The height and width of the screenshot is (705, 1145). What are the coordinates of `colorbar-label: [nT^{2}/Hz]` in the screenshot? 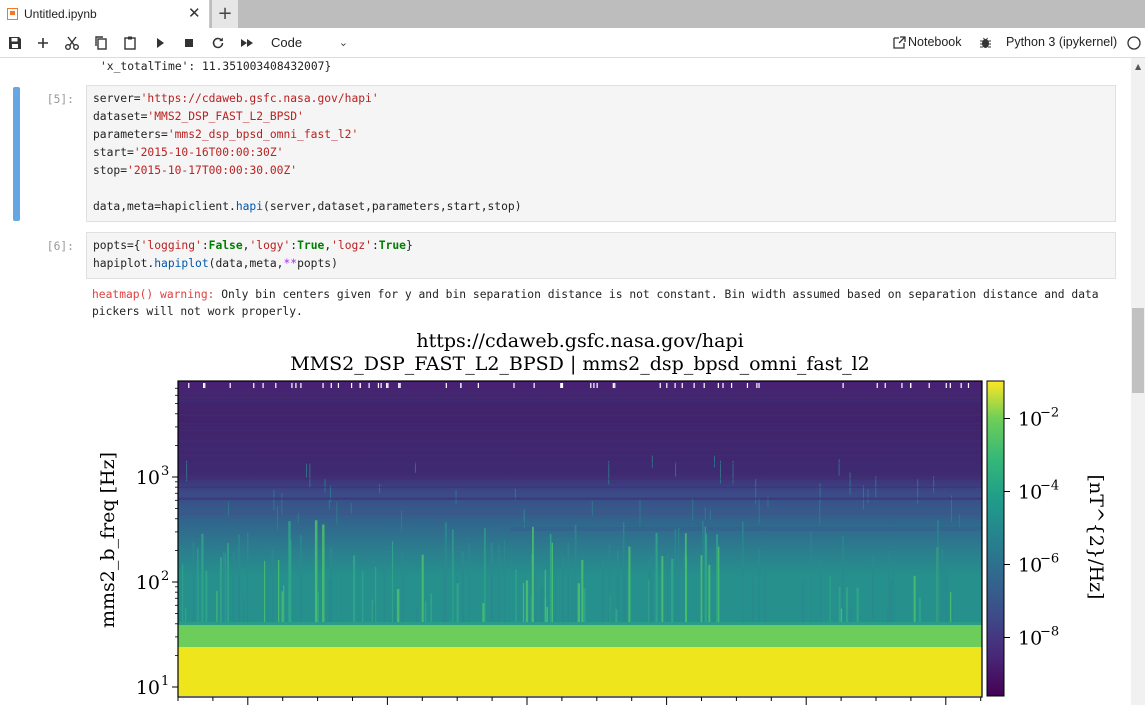 It's located at (1096, 537).